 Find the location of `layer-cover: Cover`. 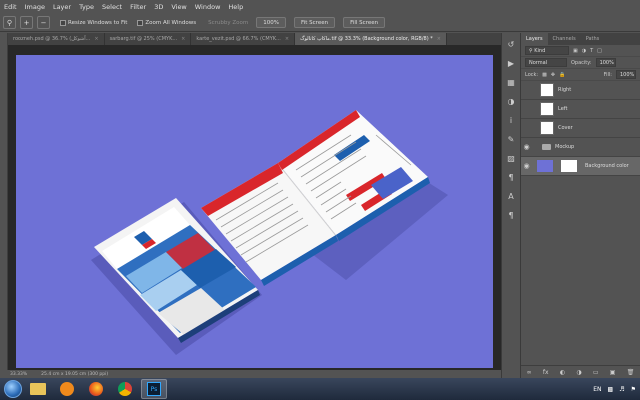

layer-cover: Cover is located at coordinates (580, 128).